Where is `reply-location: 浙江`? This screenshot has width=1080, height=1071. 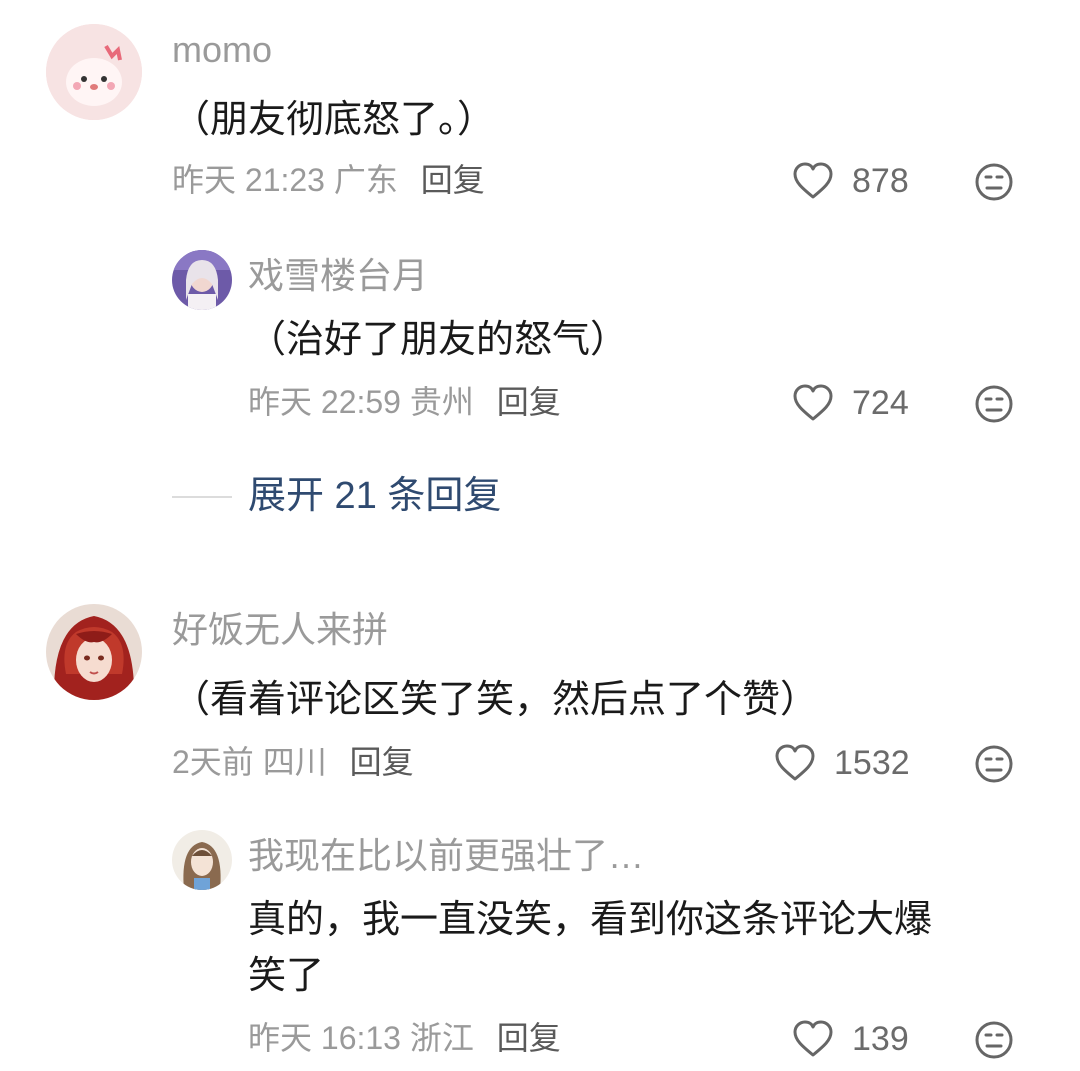
reply-location: 浙江 is located at coordinates (441, 1038).